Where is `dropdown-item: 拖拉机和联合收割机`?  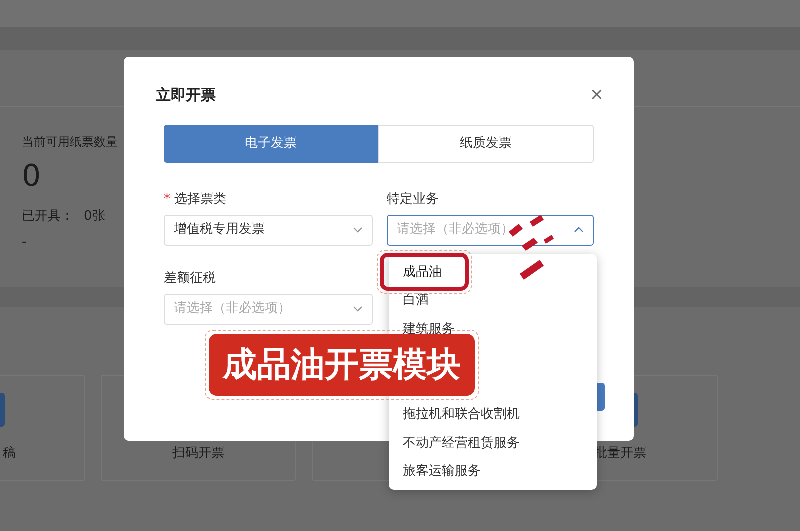 dropdown-item: 拖拉机和联合收割机 is located at coordinates (461, 414).